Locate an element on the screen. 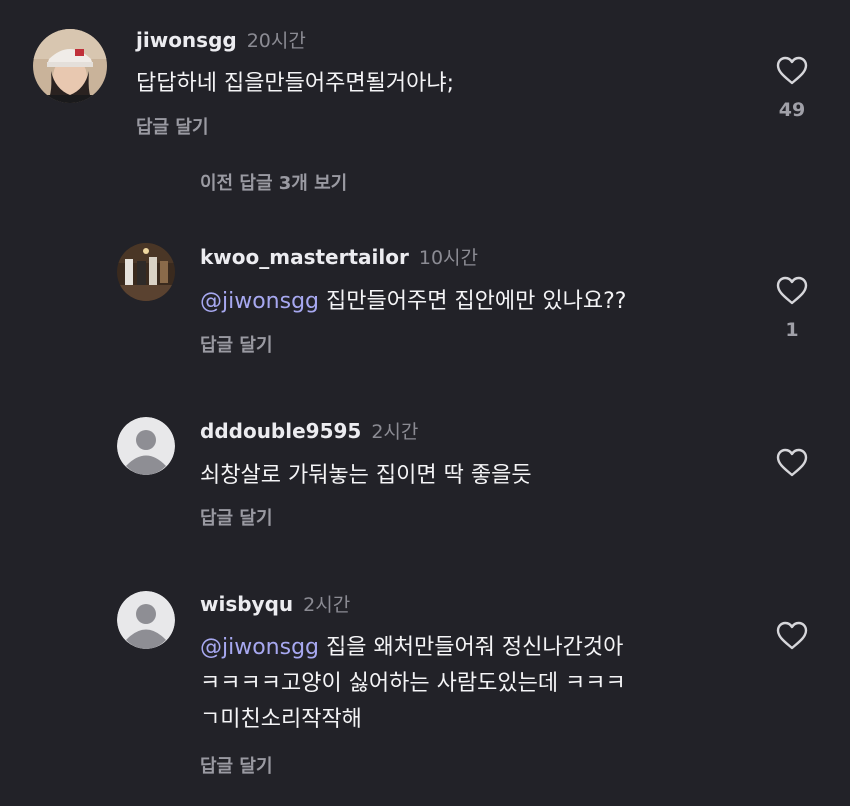 This screenshot has width=850, height=806. like-button: 49 is located at coordinates (792, 88).